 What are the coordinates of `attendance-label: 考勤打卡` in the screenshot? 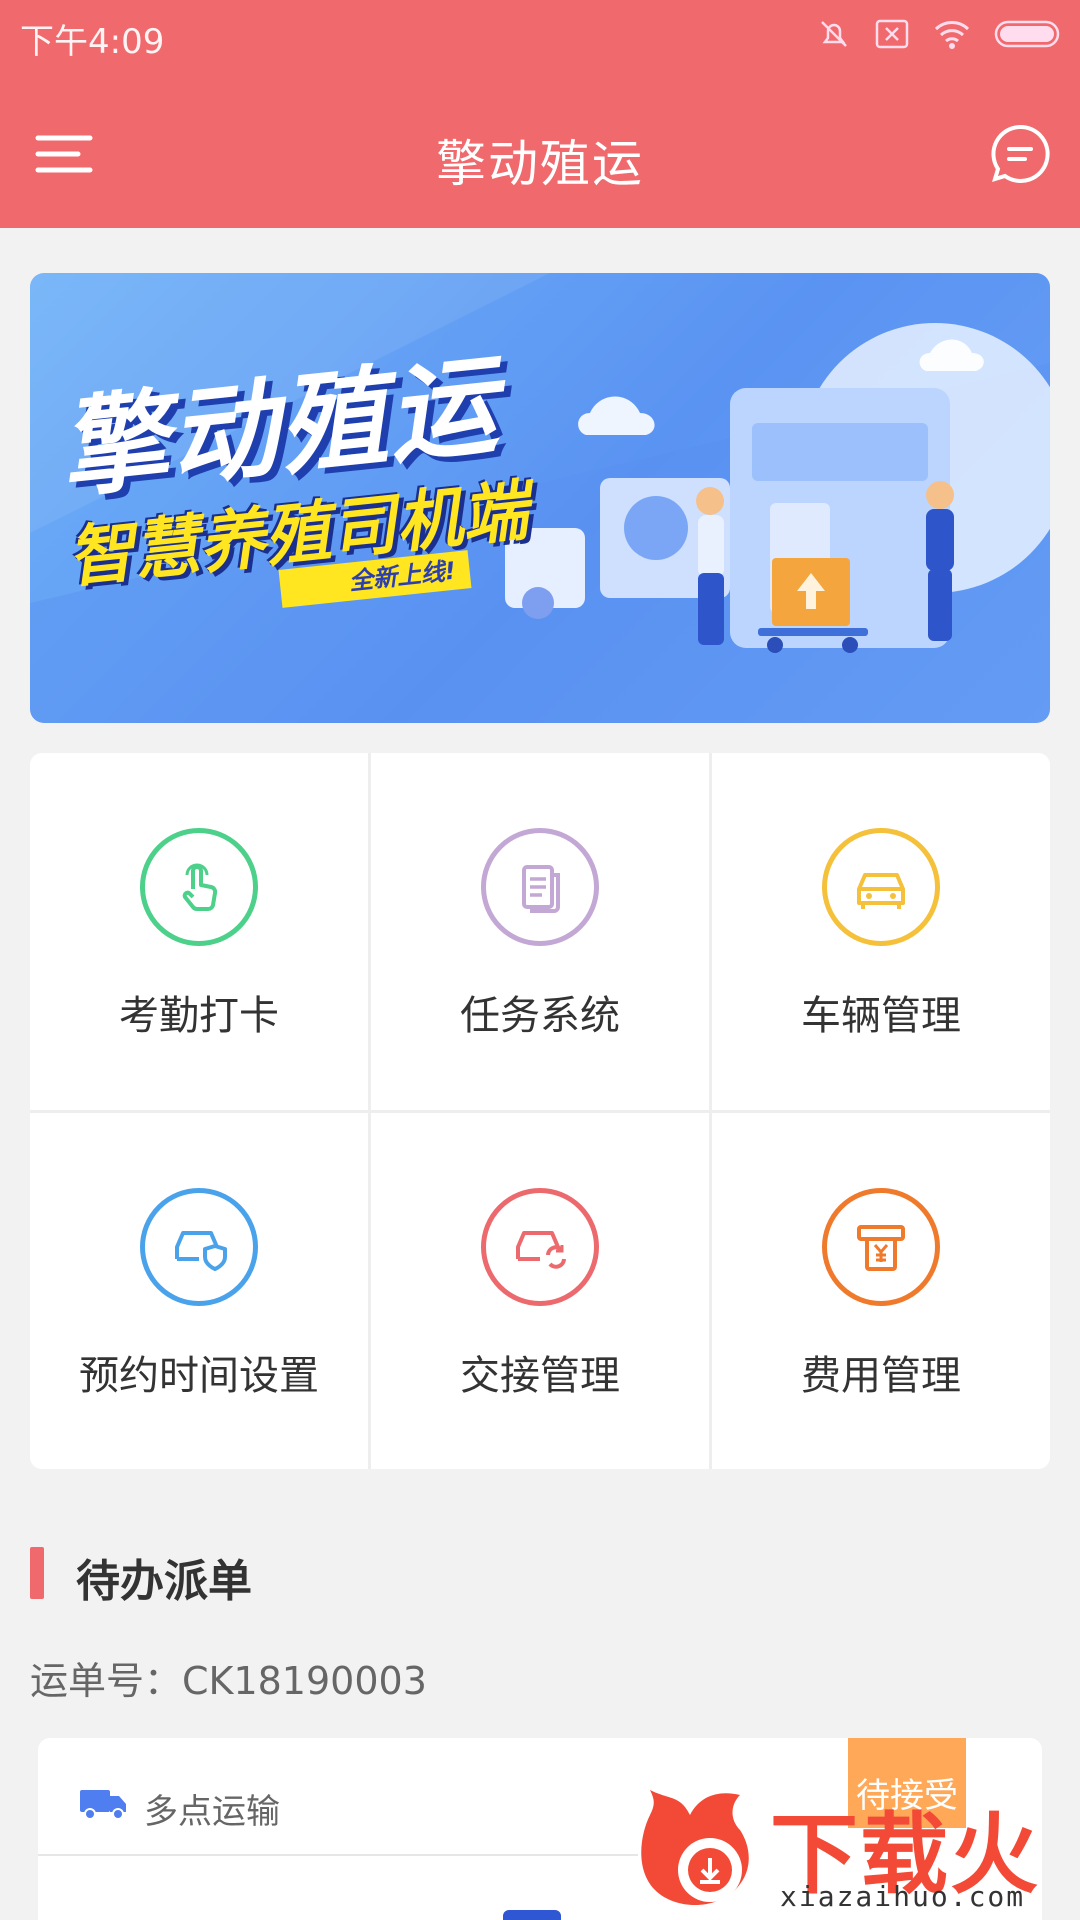 It's located at (199, 1016).